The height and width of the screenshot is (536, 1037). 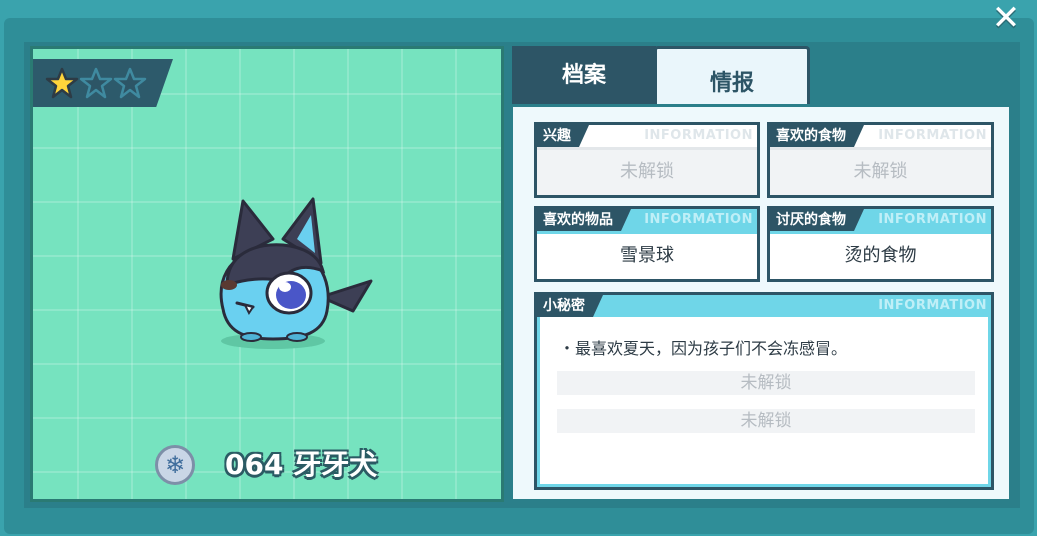 I want to click on pet-name: 064 牙牙犬, so click(x=301, y=464).